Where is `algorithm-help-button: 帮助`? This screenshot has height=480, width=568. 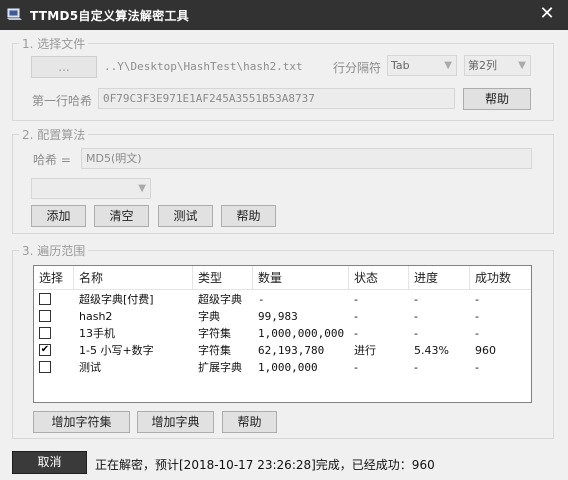 algorithm-help-button: 帮助 is located at coordinates (248, 216).